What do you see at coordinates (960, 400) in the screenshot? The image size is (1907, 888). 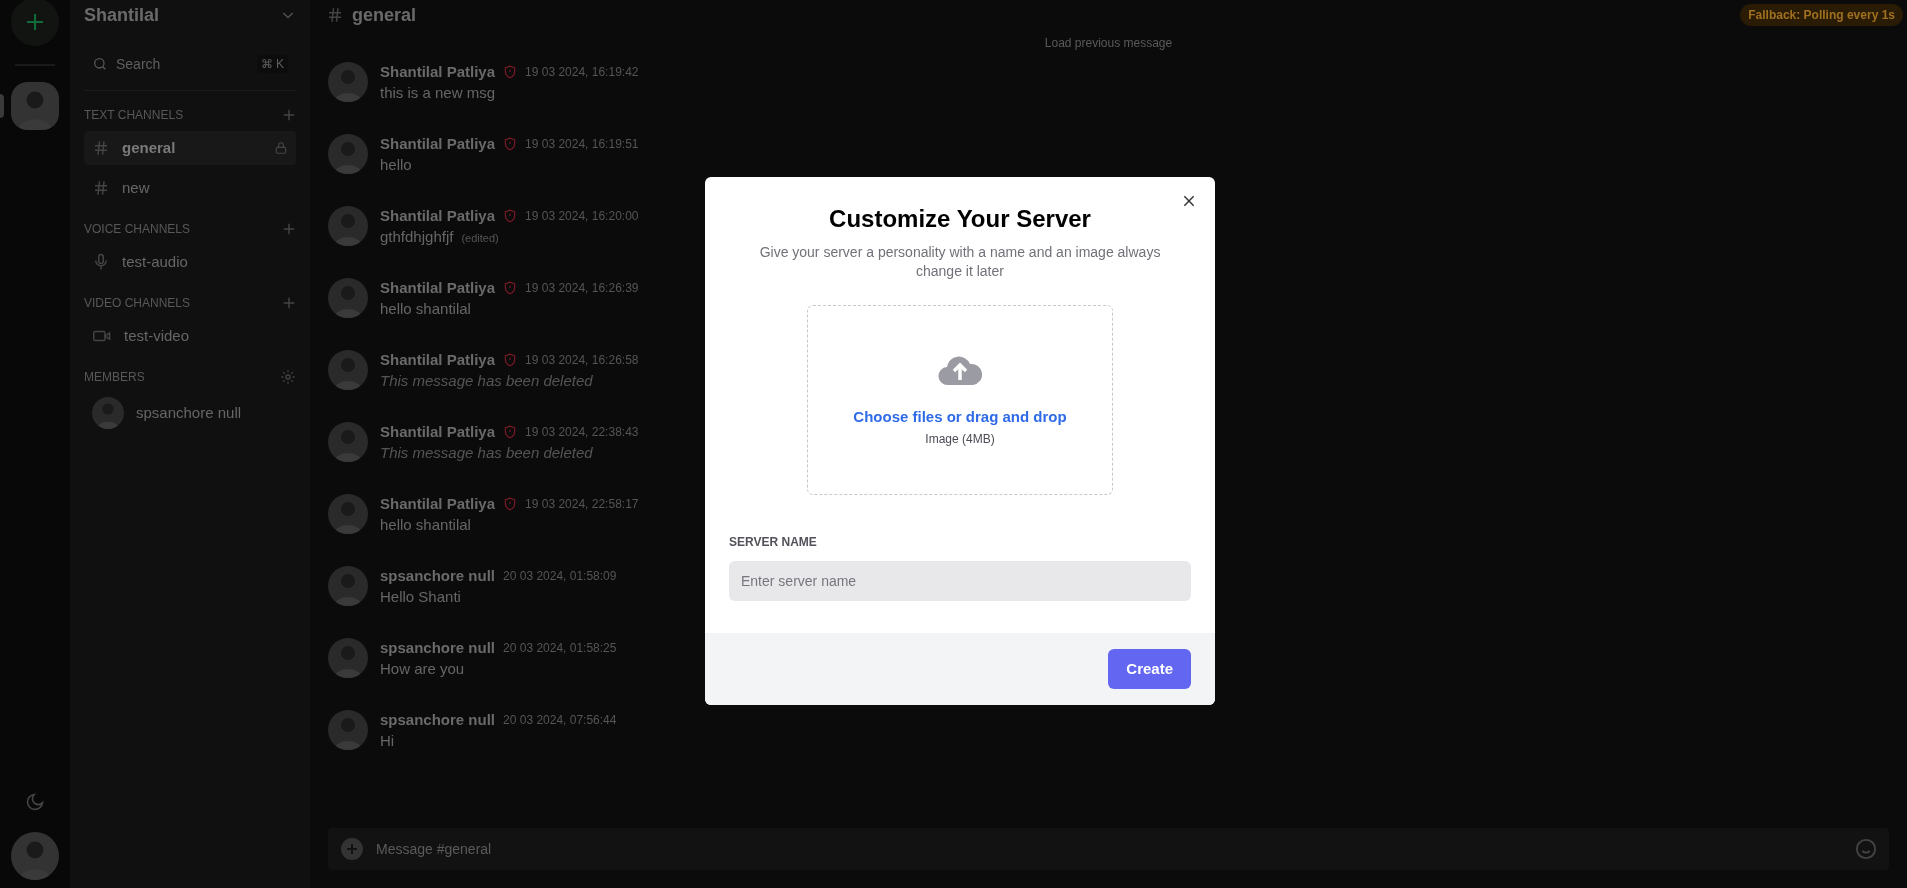 I see `upload-dropzone: Choose files or drag and drop Image (4MB)` at bounding box center [960, 400].